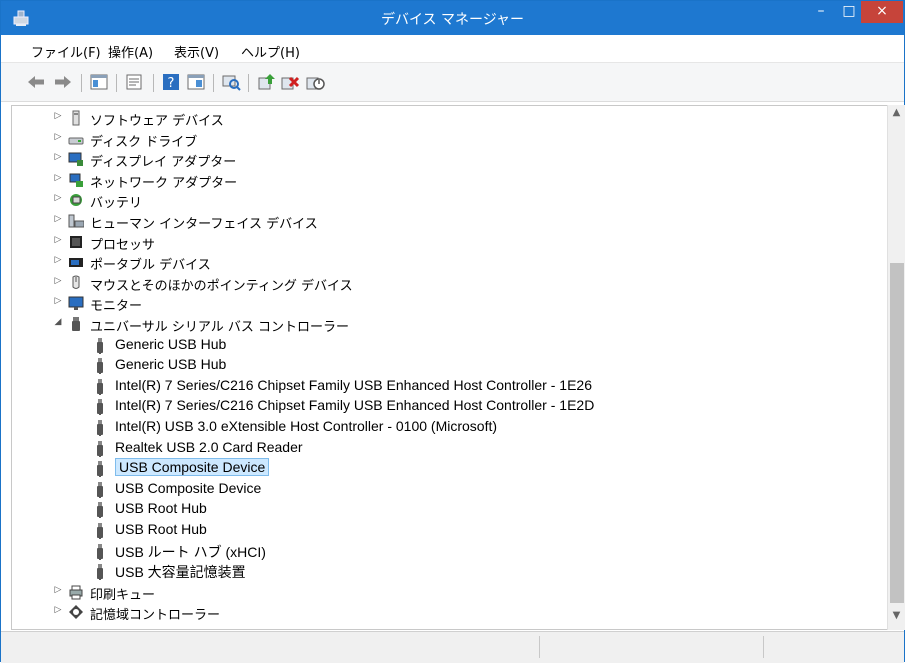  I want to click on scan-hardware-icon, so click(231, 82).